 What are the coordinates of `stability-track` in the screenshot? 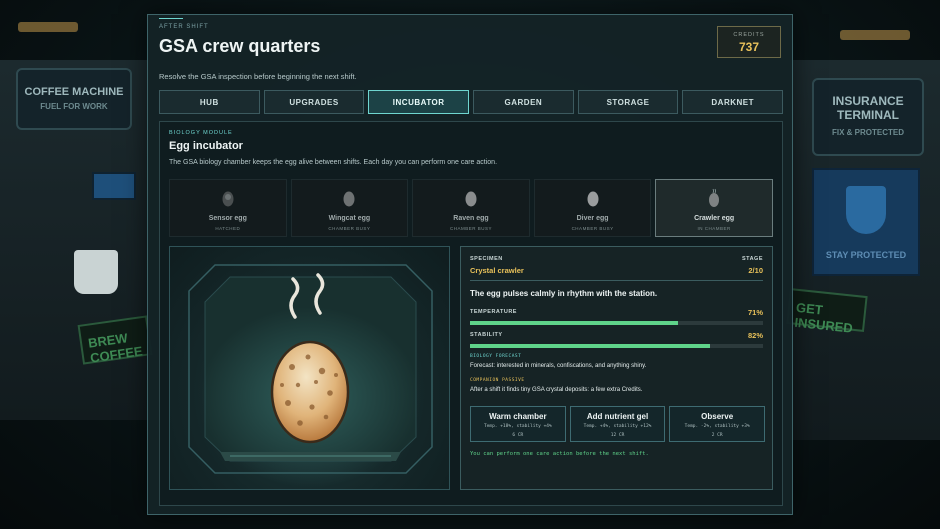 It's located at (616, 346).